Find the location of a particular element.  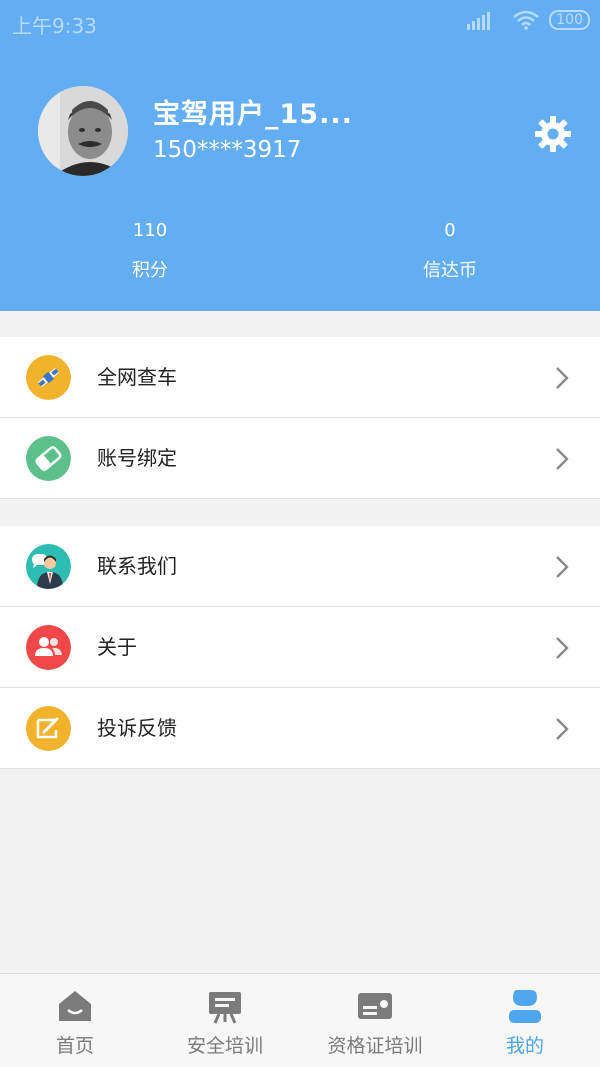

tab-certificate-training: 资格证培训 is located at coordinates (375, 1020).